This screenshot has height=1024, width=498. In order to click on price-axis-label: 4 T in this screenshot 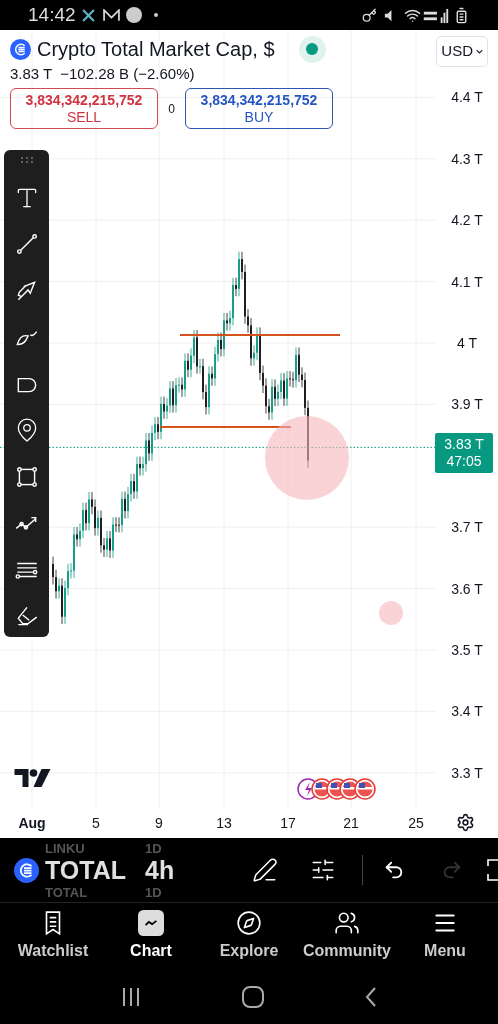, I will do `click(467, 343)`.